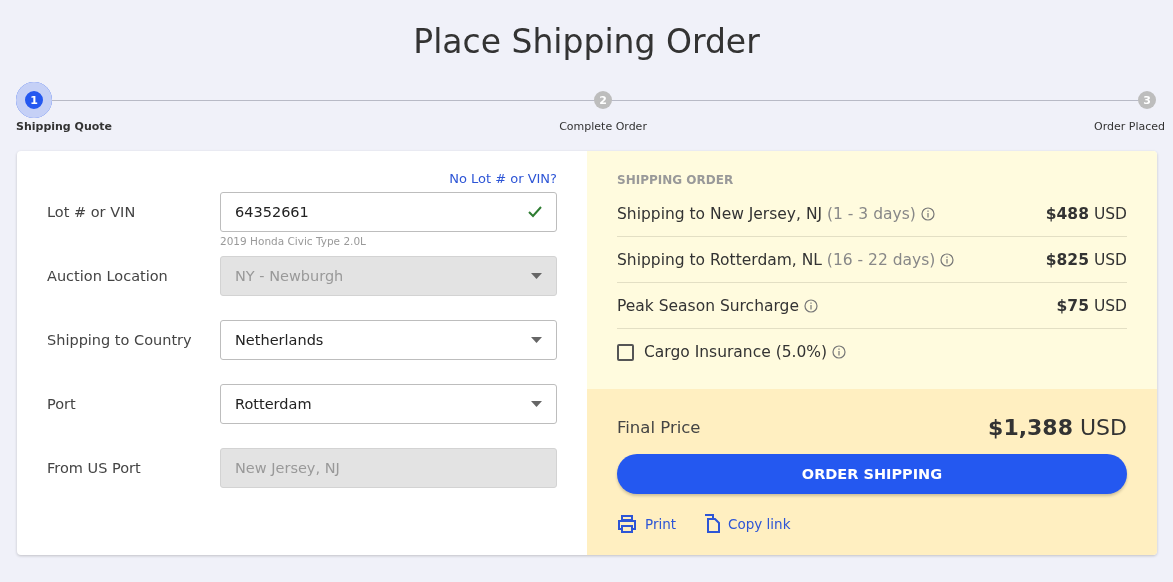 The image size is (1173, 582). Describe the element at coordinates (881, 259) in the screenshot. I see `delivery-time: (16 - 22 days)` at that location.